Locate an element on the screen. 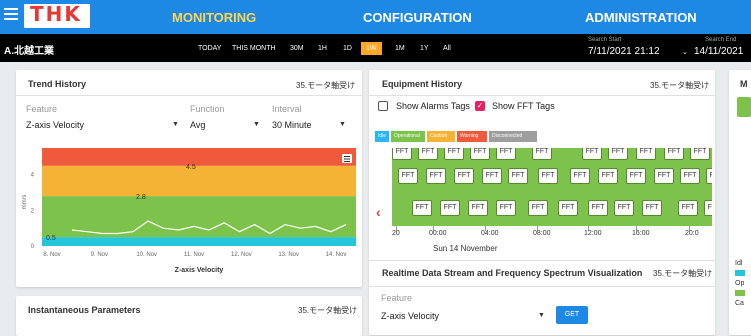  search-end-label: Search End is located at coordinates (721, 40).